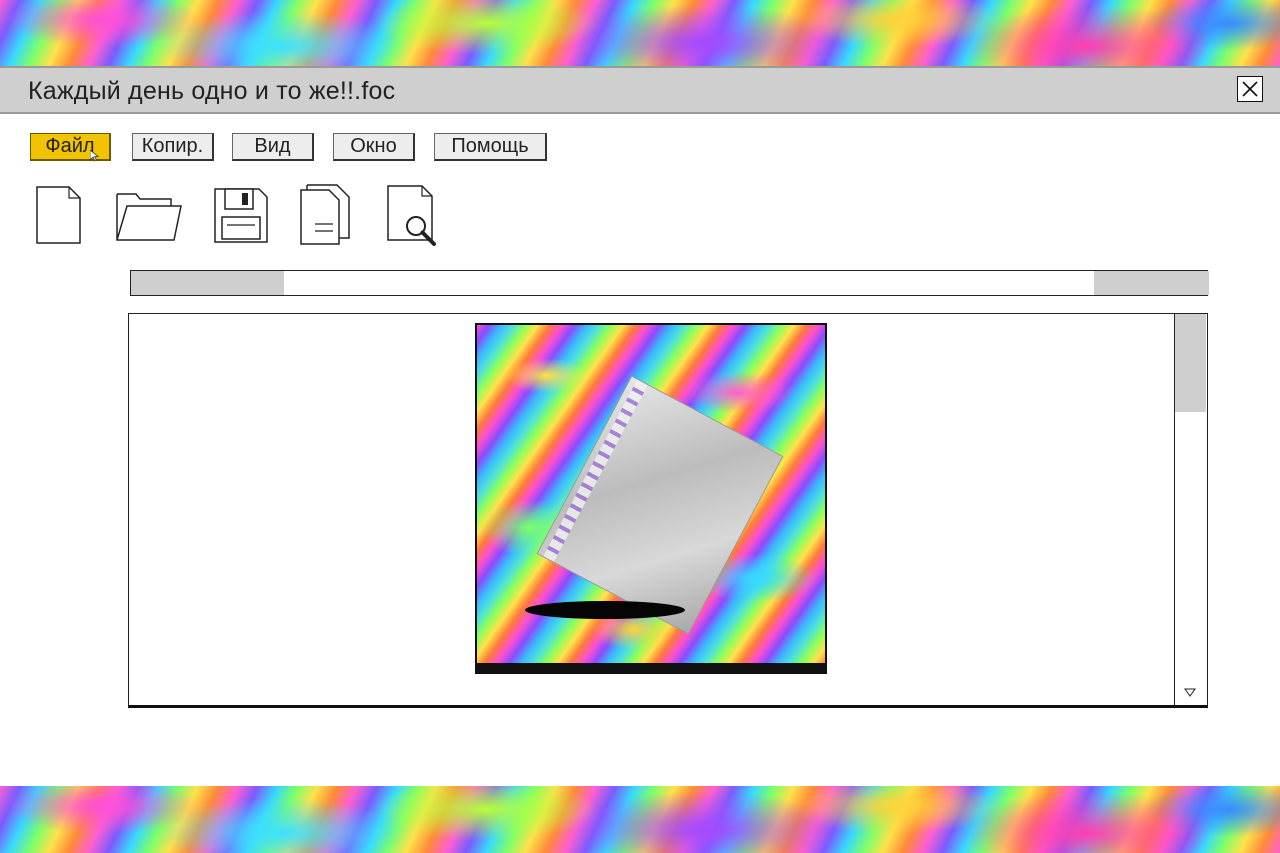  Describe the element at coordinates (640, 90) in the screenshot. I see `window-titlebar: Каждый день одно и то же!!.foc` at that location.